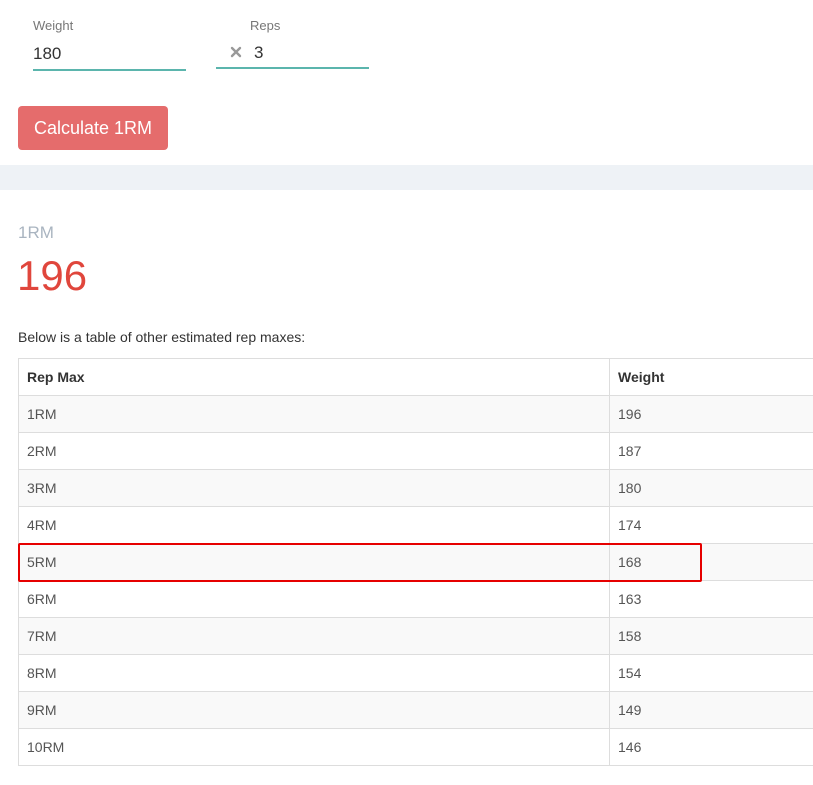 This screenshot has width=813, height=785. What do you see at coordinates (711, 414) in the screenshot?
I see `weight-cell: 196` at bounding box center [711, 414].